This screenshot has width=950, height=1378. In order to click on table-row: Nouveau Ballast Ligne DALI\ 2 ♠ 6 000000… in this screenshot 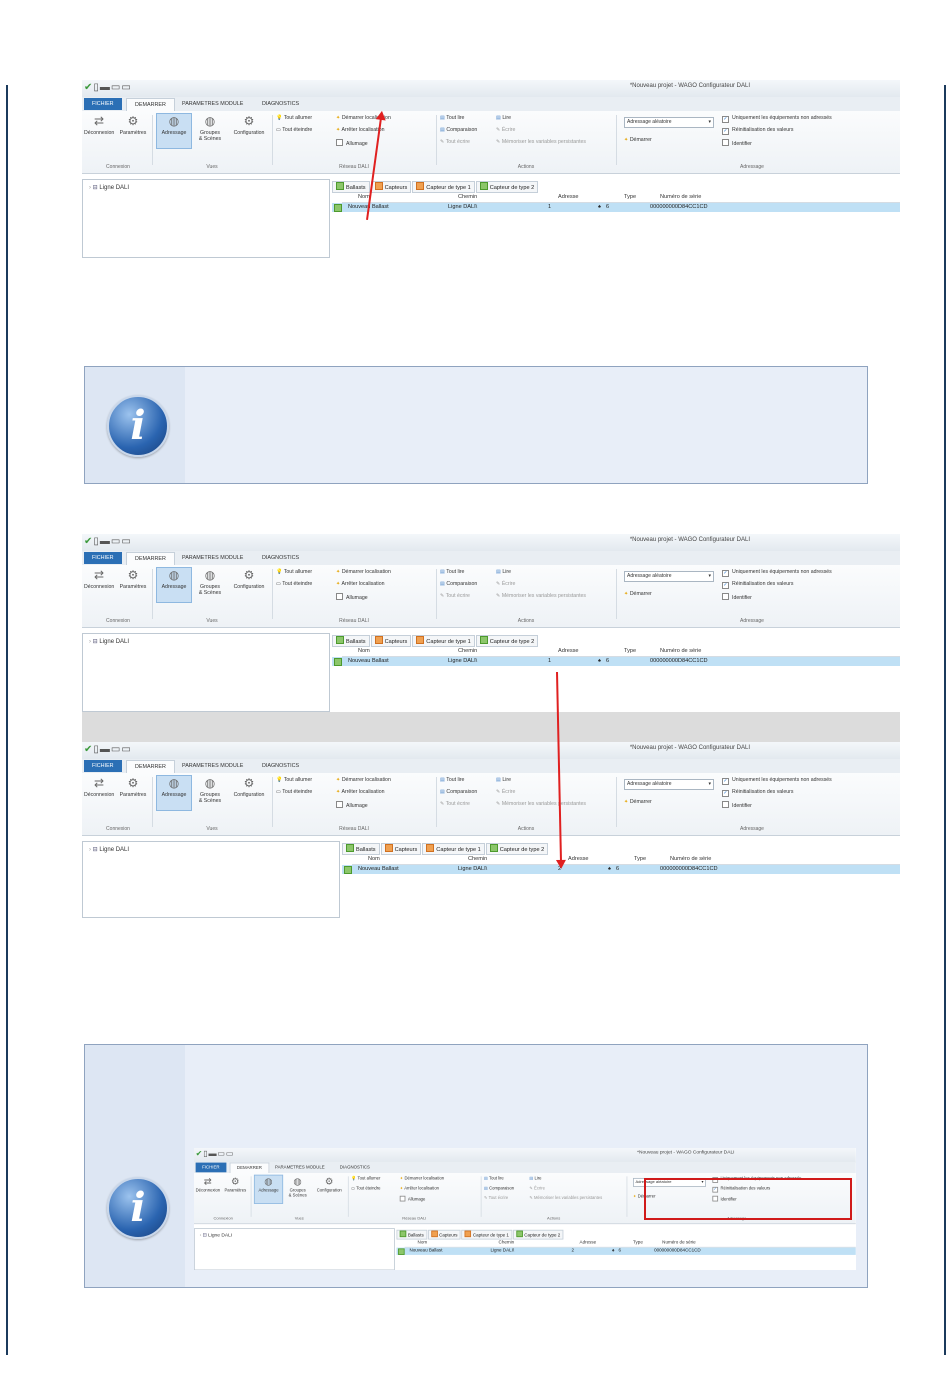, I will do `click(626, 1251)`.